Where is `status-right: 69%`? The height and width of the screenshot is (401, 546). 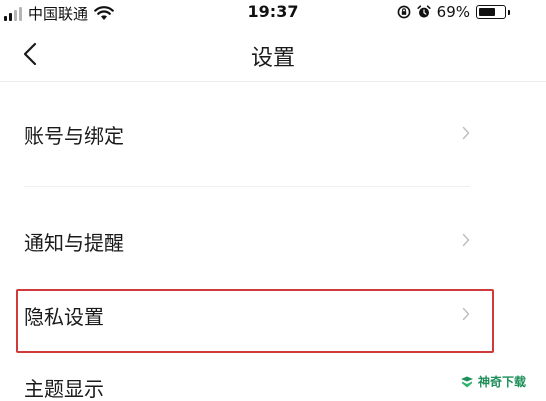 status-right: 69% is located at coordinates (453, 12).